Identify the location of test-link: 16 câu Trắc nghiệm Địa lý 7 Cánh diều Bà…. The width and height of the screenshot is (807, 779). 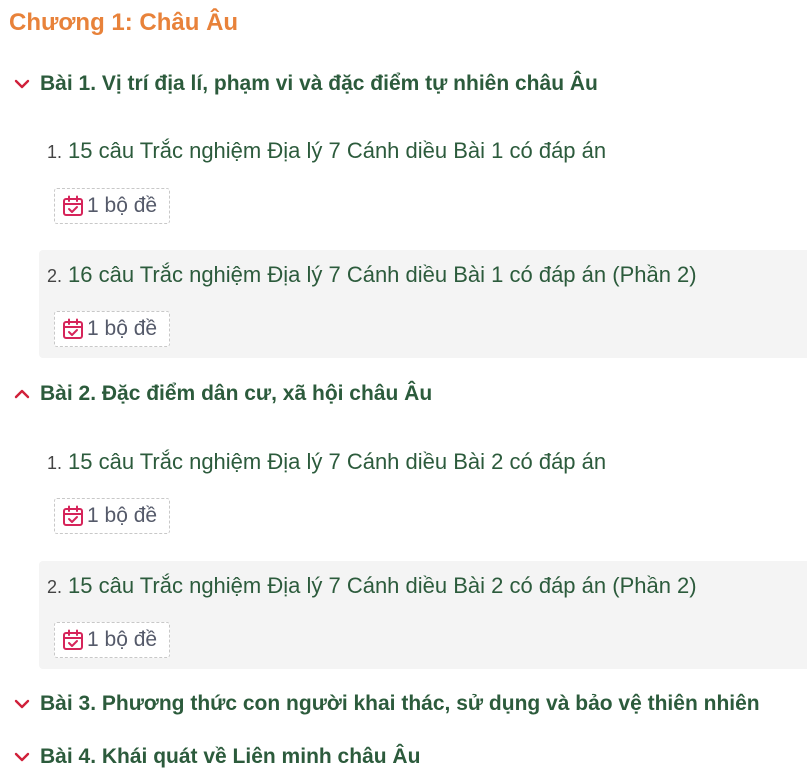
(382, 275).